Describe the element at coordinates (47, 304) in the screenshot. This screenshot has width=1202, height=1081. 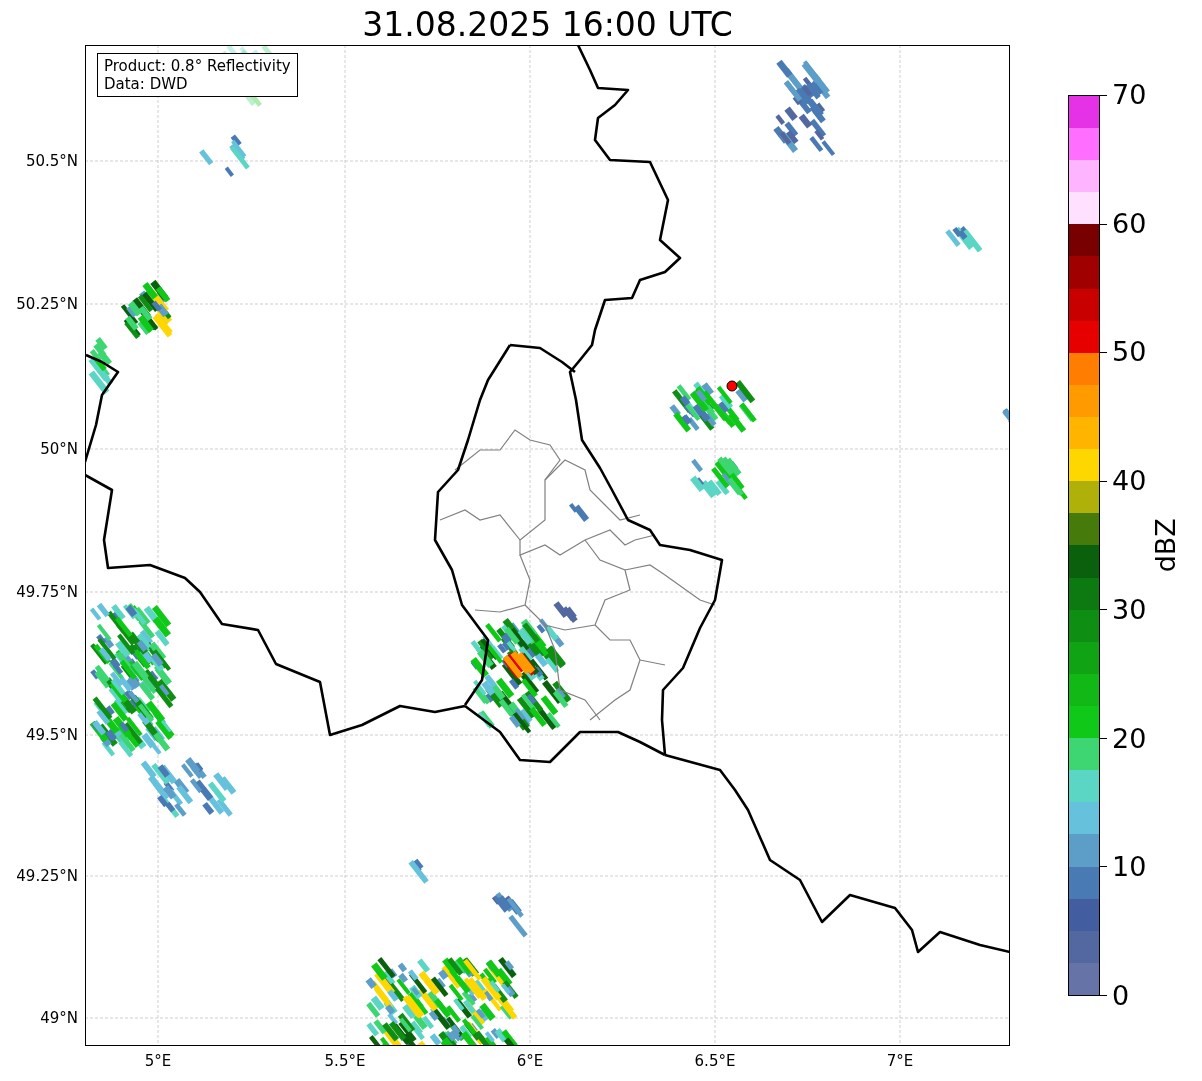
I see `latitude-label: 50.25°N` at that location.